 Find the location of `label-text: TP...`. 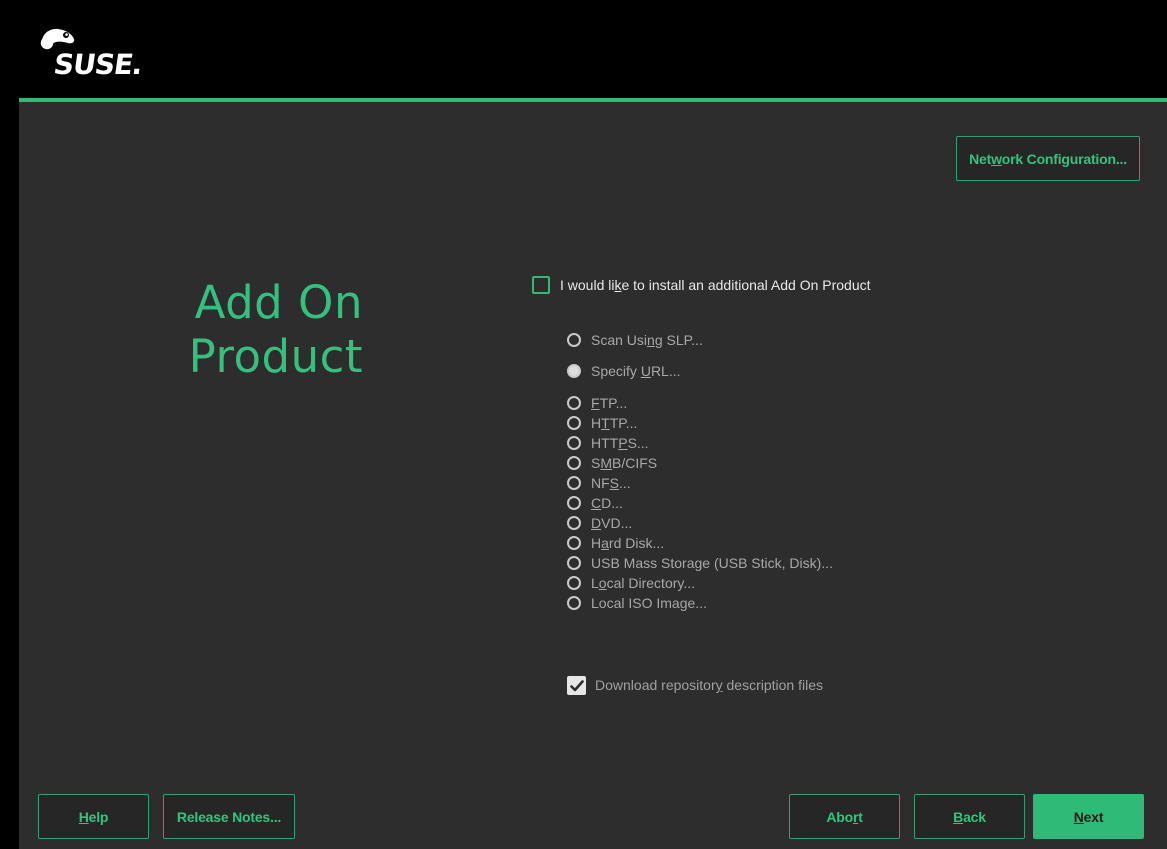

label-text: TP... is located at coordinates (613, 403).